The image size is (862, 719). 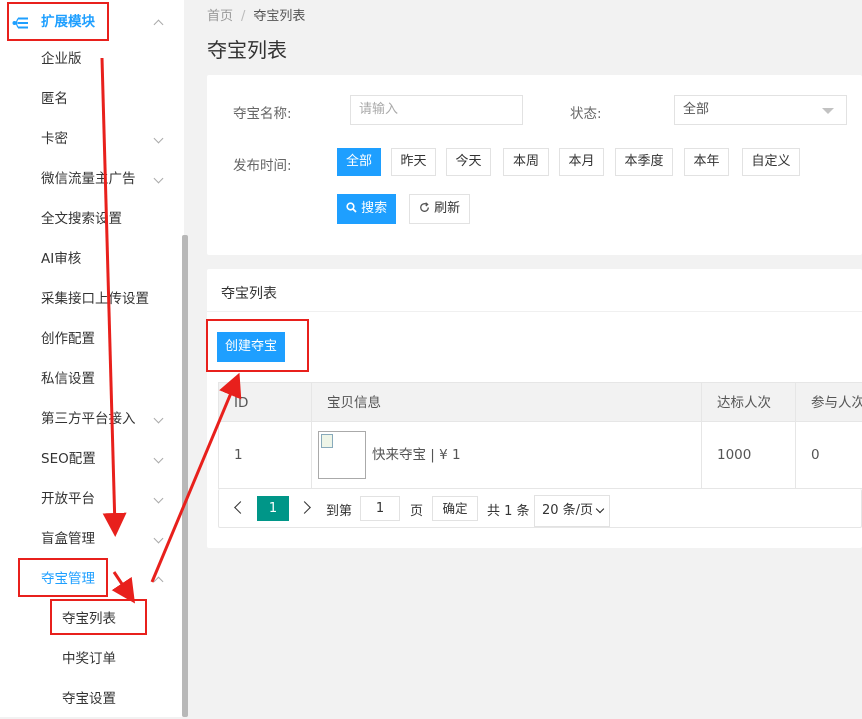 I want to click on refresh-button: 刷新, so click(x=439, y=209).